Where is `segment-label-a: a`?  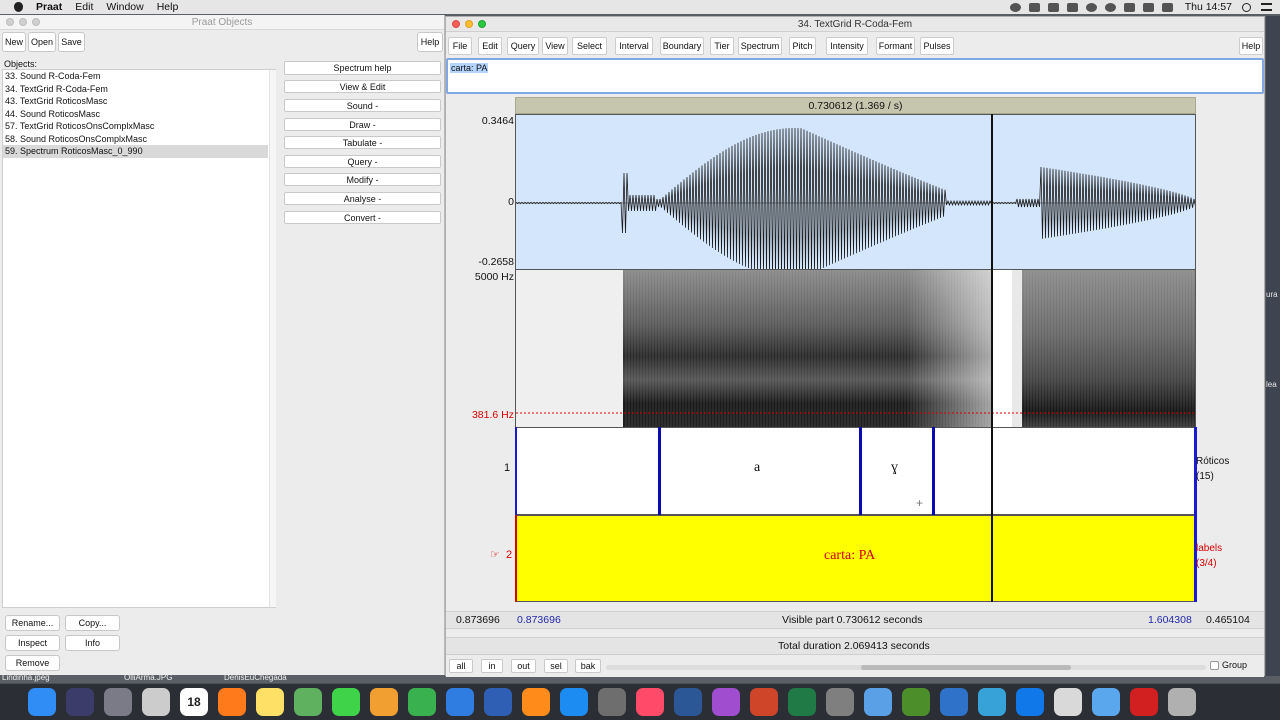 segment-label-a: a is located at coordinates (757, 468).